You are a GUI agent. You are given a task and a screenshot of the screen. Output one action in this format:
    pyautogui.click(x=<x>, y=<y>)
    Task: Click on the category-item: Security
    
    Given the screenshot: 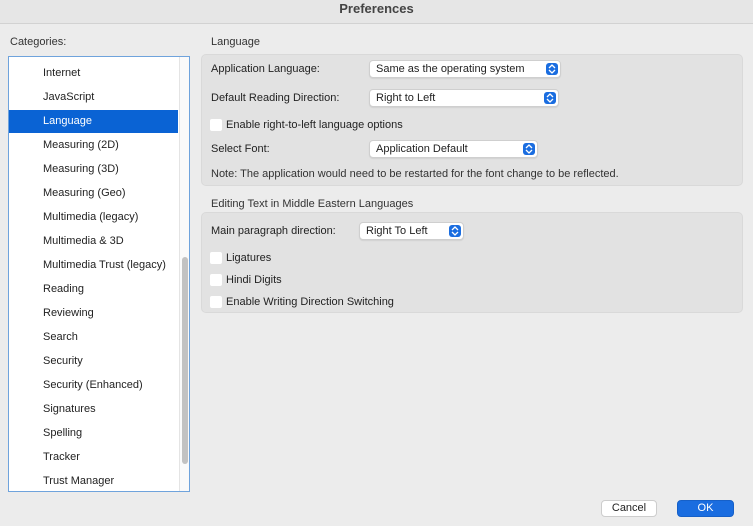 What is the action you would take?
    pyautogui.click(x=93, y=361)
    